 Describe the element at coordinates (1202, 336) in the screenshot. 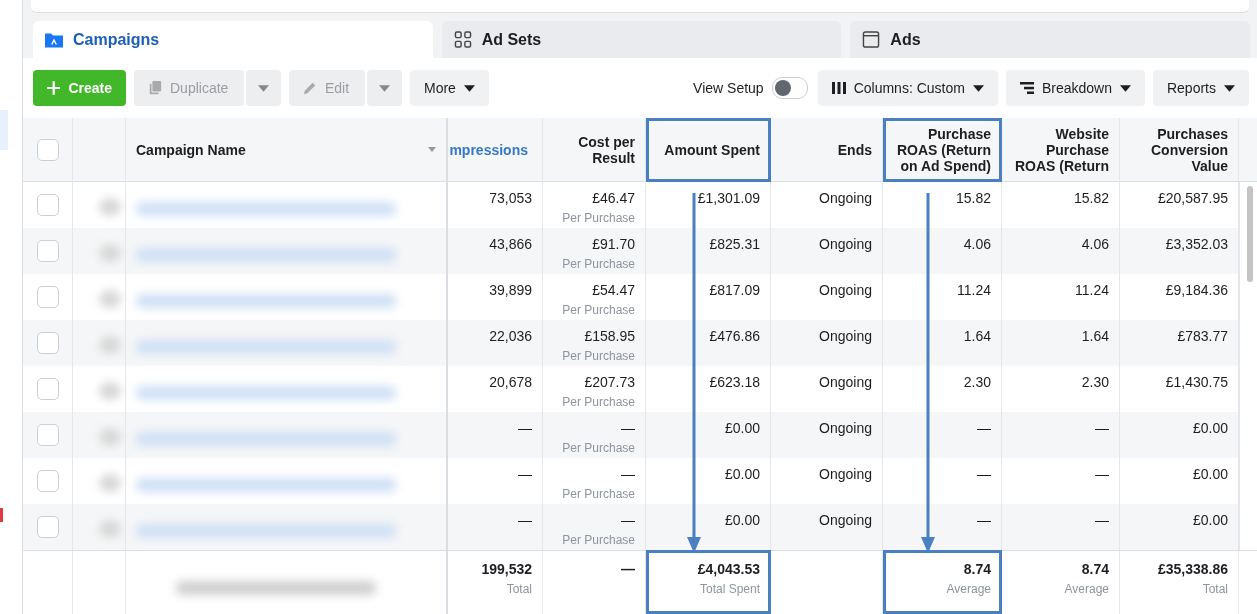

I see `cell-value: £783.77` at that location.